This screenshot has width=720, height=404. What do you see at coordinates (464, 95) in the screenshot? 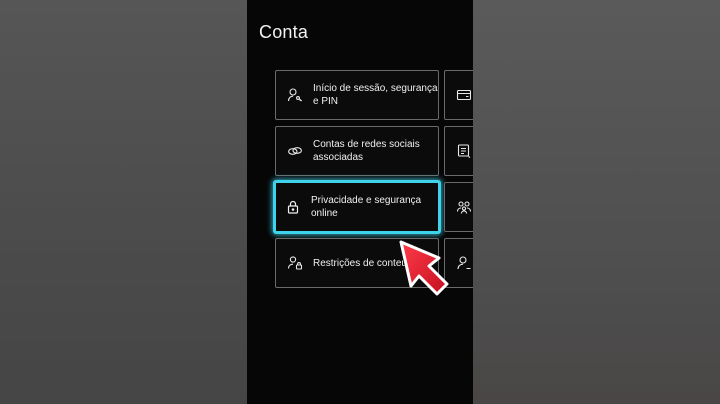
I see `wallet-card-icon` at bounding box center [464, 95].